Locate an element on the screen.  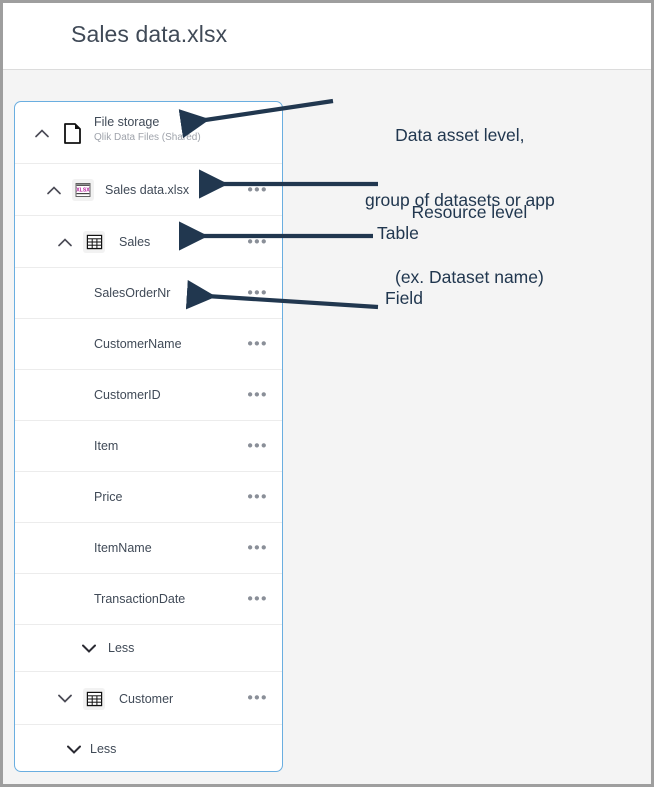
annotation-table: Table is located at coordinates (398, 233).